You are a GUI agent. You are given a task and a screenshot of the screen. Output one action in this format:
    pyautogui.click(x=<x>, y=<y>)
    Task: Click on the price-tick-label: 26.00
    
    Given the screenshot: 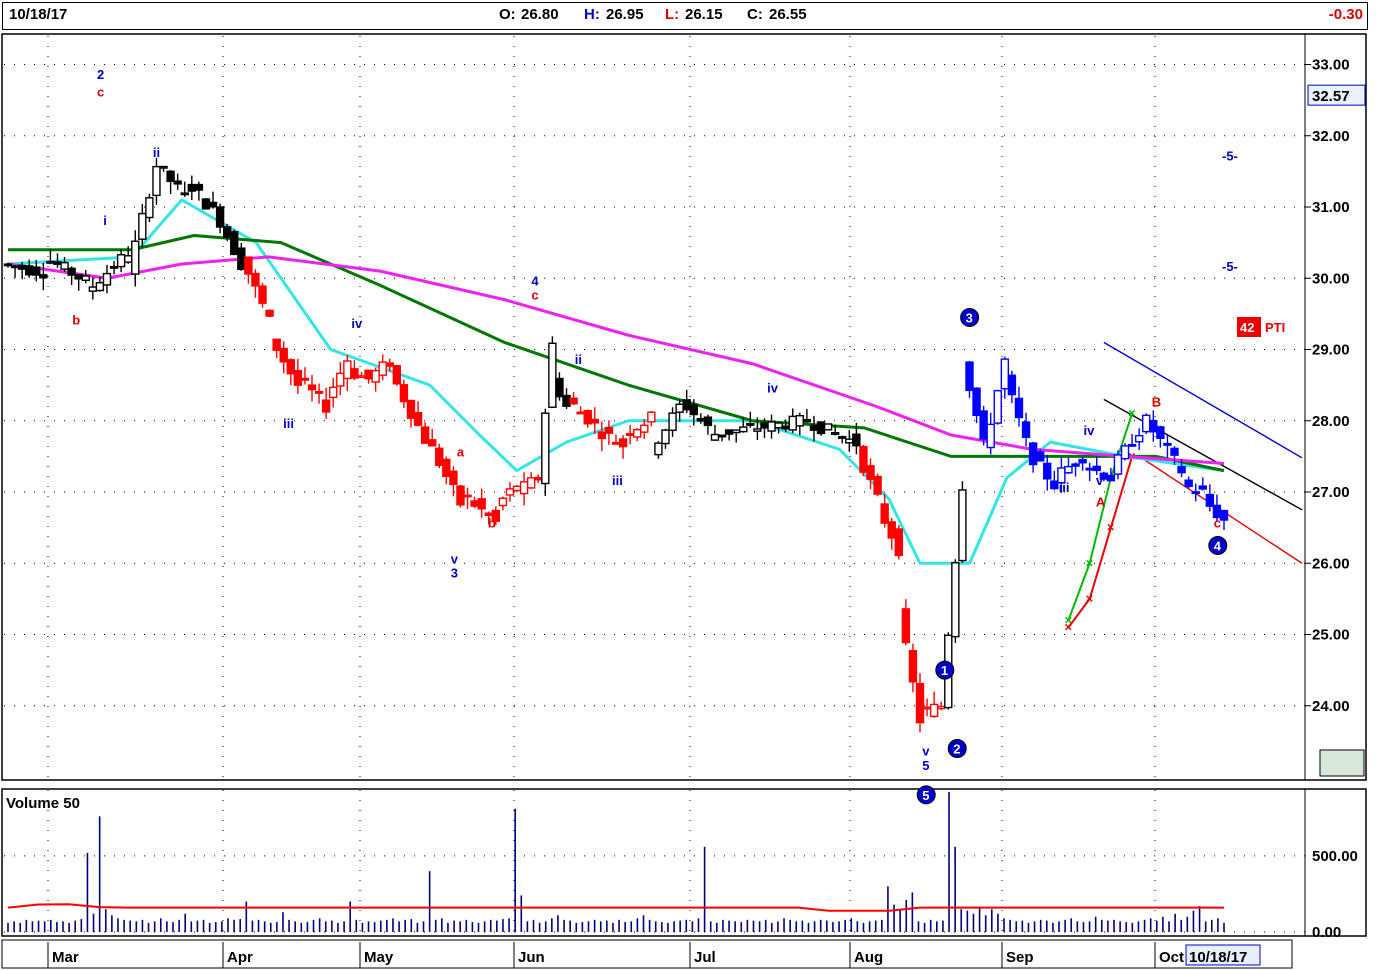 What is the action you would take?
    pyautogui.click(x=1331, y=563)
    